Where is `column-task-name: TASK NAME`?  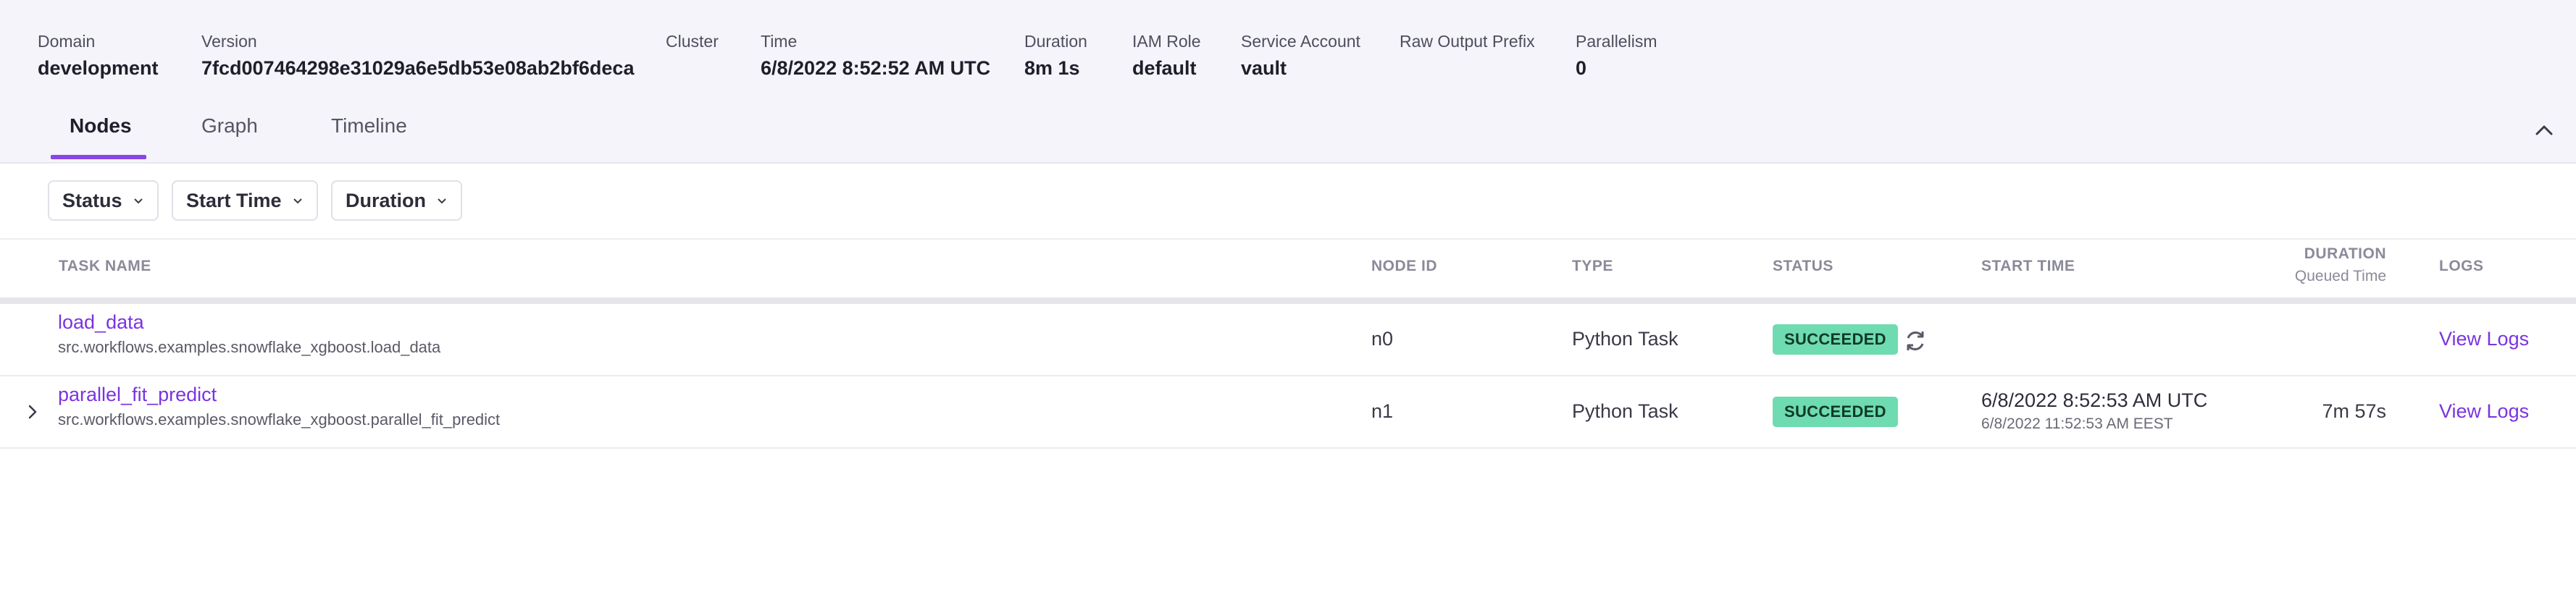
column-task-name: TASK NAME is located at coordinates (105, 266).